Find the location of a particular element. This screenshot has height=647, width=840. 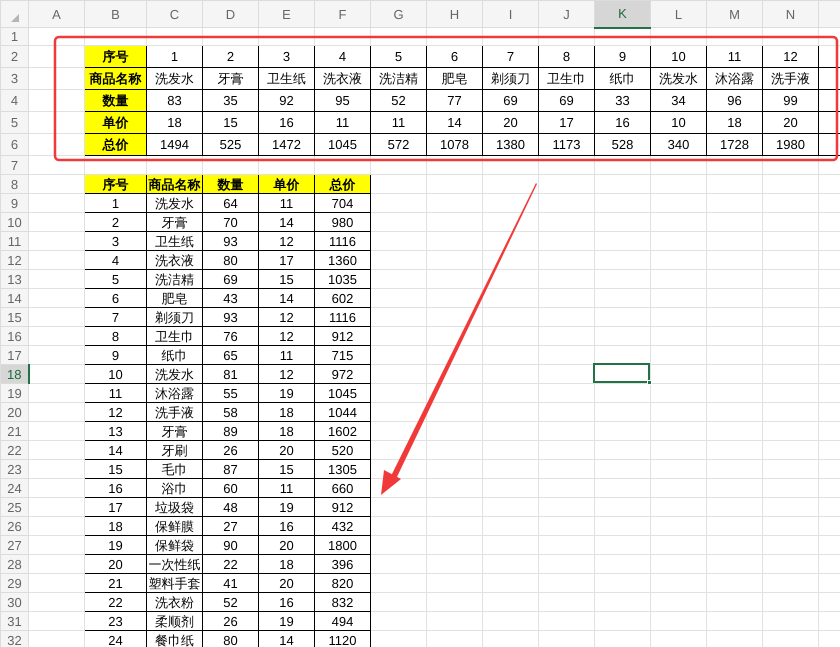

table-cell: 2 is located at coordinates (230, 57).